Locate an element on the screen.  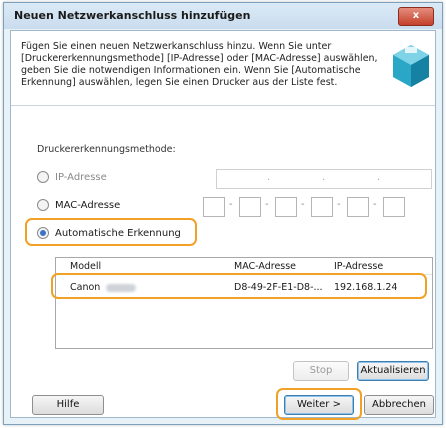
highlight-next-button is located at coordinates (319, 404).